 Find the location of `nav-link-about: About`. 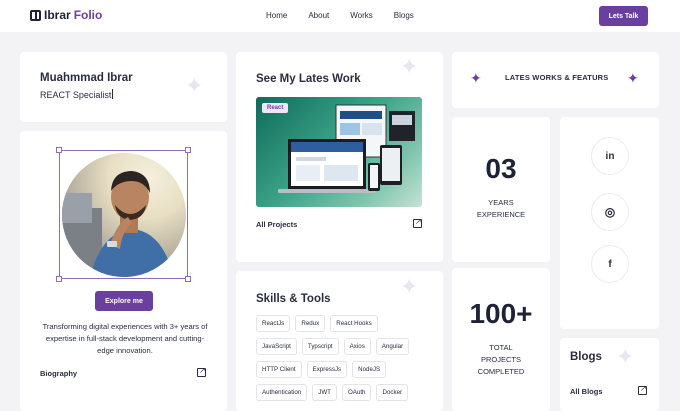

nav-link-about: About is located at coordinates (318, 15).